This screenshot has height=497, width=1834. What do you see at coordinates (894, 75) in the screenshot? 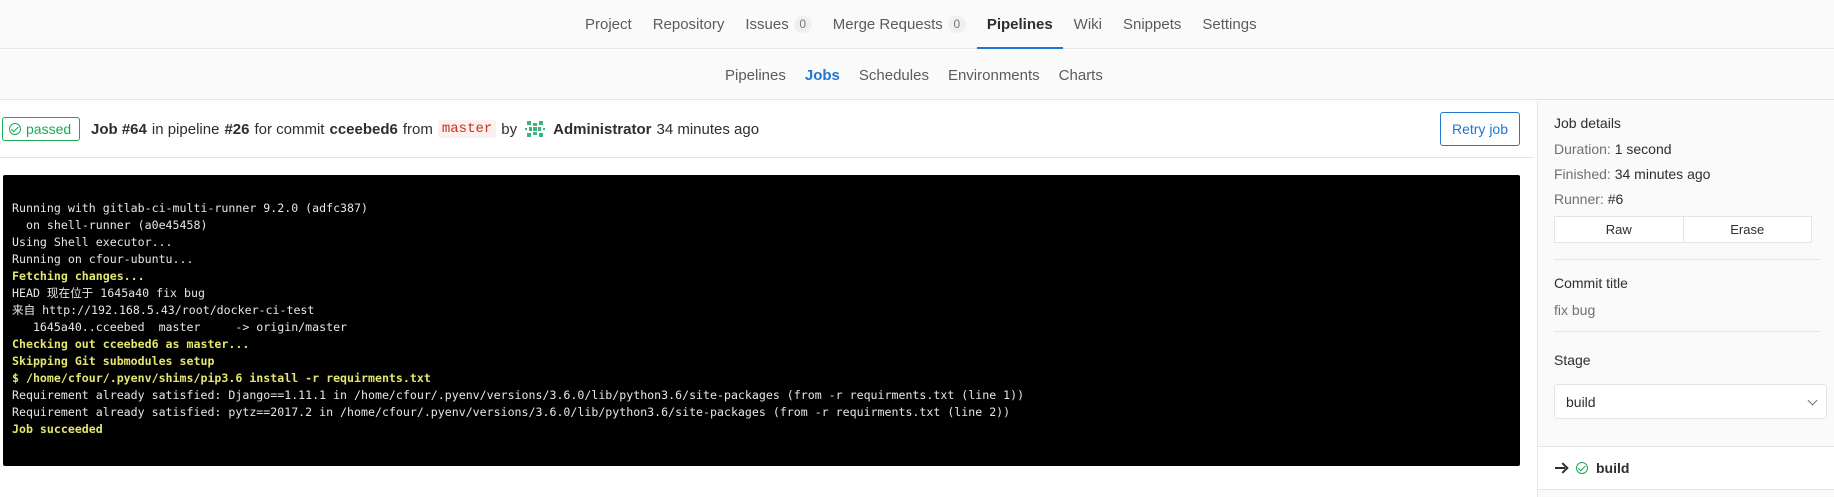
I see `subtab-schedules: Schedules` at bounding box center [894, 75].